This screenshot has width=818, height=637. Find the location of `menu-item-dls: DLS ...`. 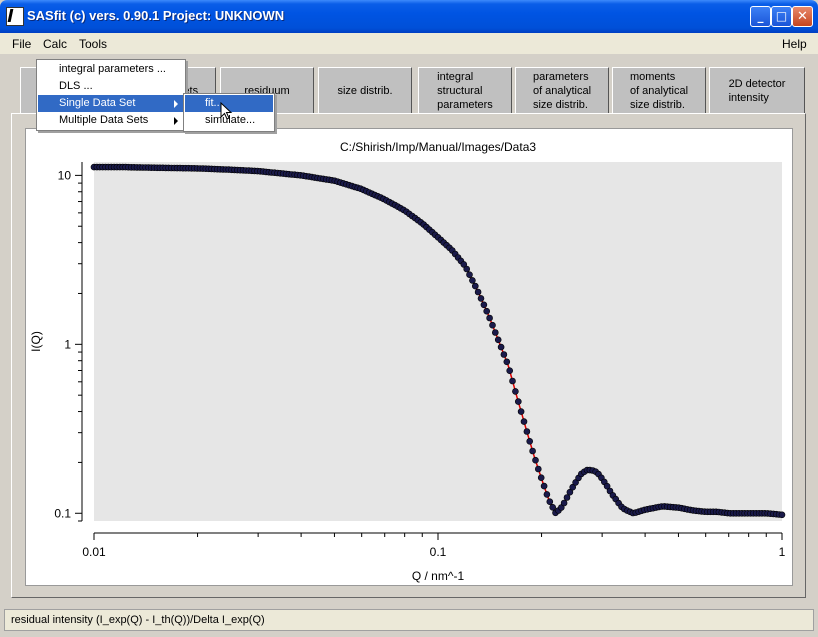

menu-item-dls: DLS ... is located at coordinates (111, 86).